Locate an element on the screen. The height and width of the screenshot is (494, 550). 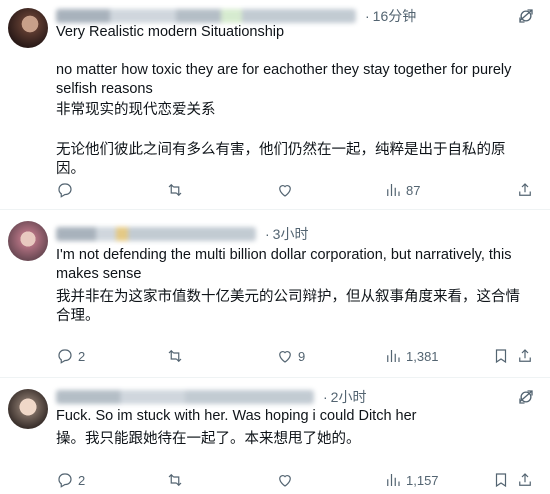
view-count: 1,381 is located at coordinates (422, 356).